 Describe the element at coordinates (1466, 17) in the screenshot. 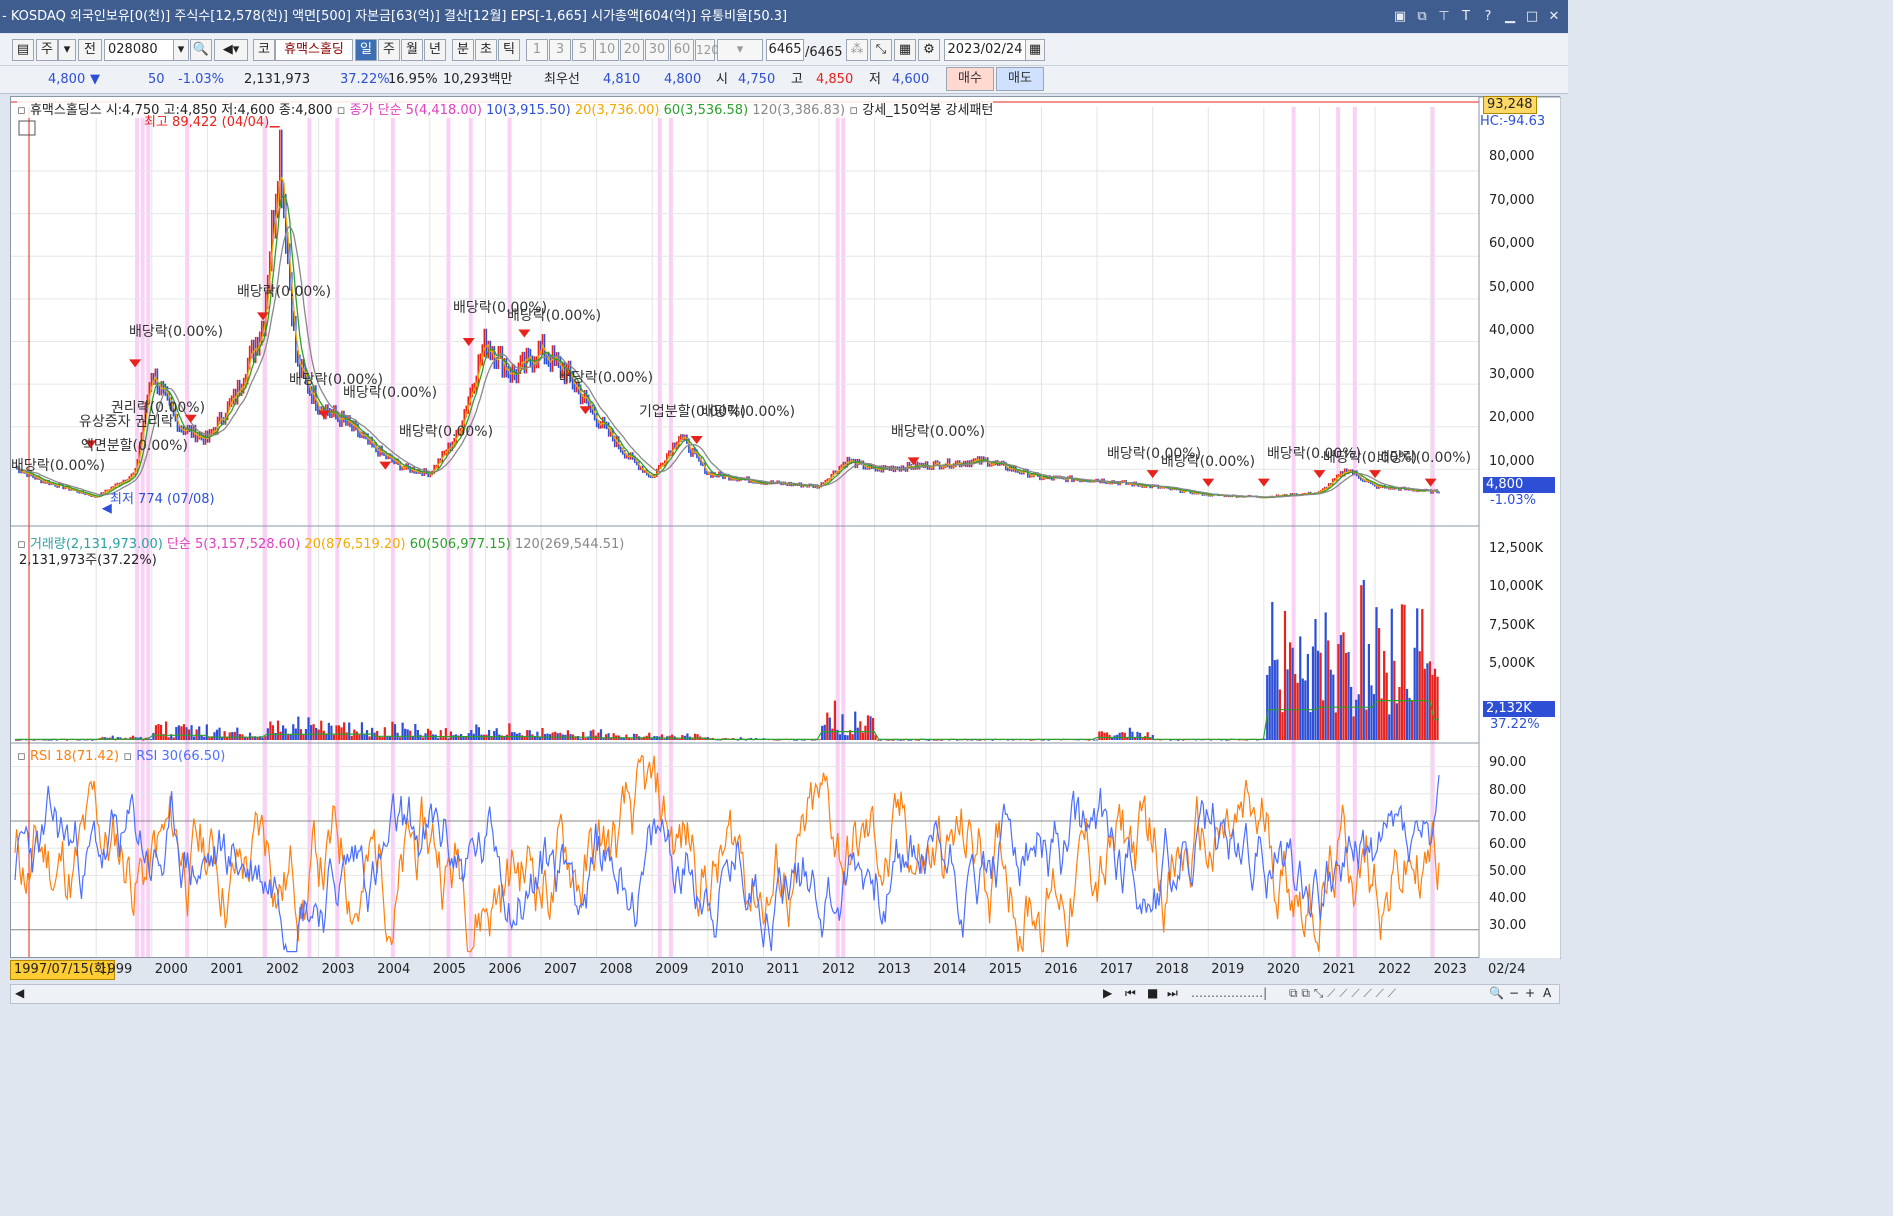

I see `font-icon: T` at that location.